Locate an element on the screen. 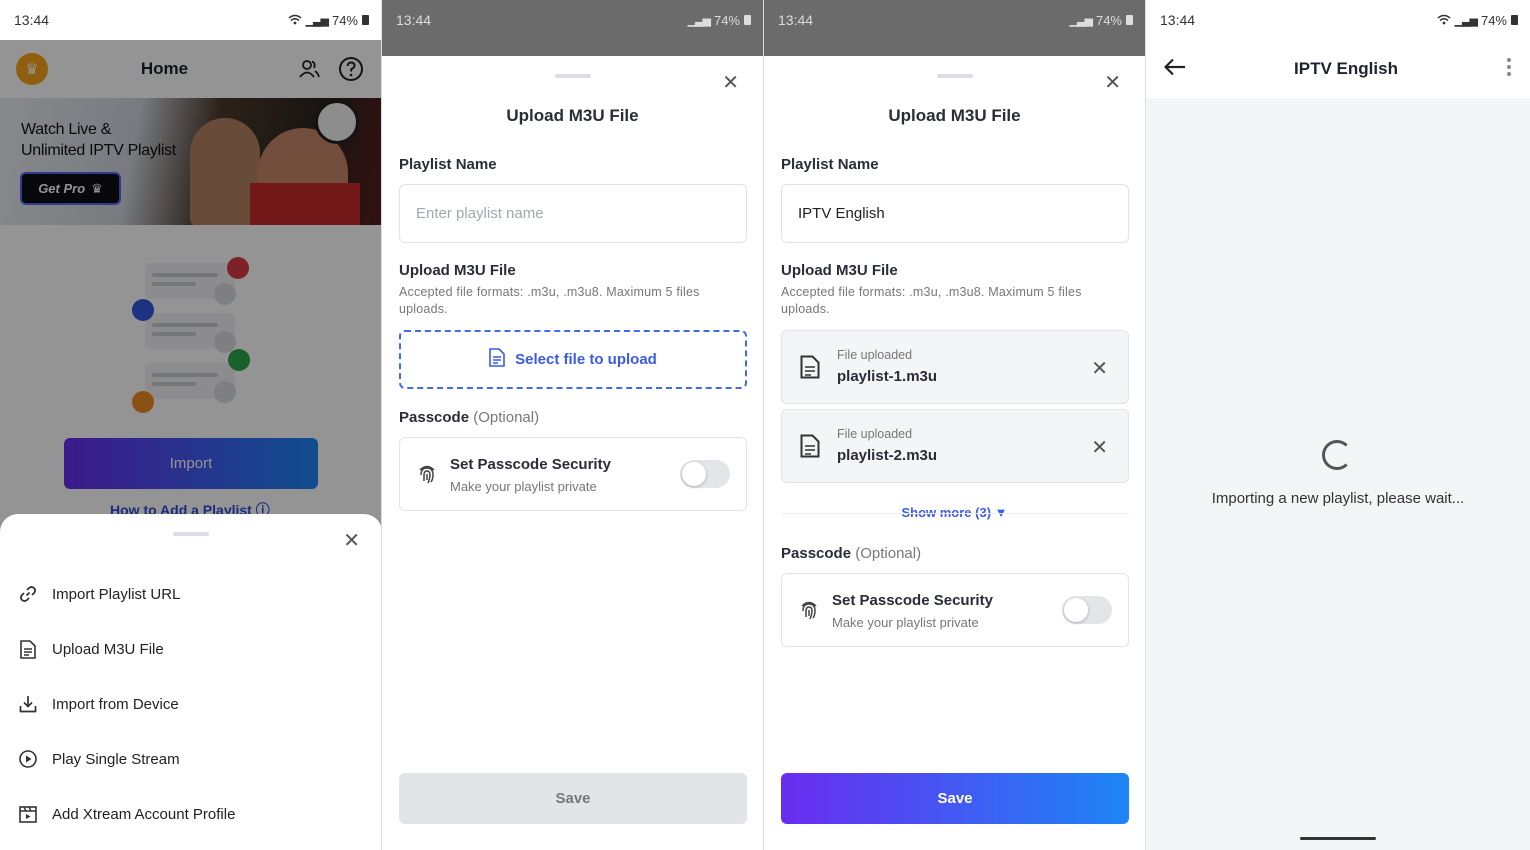  menu-play-single-stream: Play Single Stream is located at coordinates (99, 759).